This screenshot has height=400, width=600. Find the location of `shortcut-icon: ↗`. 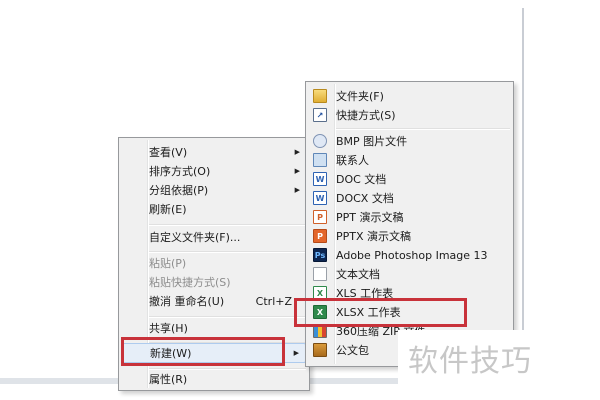

shortcut-icon: ↗ is located at coordinates (320, 115).